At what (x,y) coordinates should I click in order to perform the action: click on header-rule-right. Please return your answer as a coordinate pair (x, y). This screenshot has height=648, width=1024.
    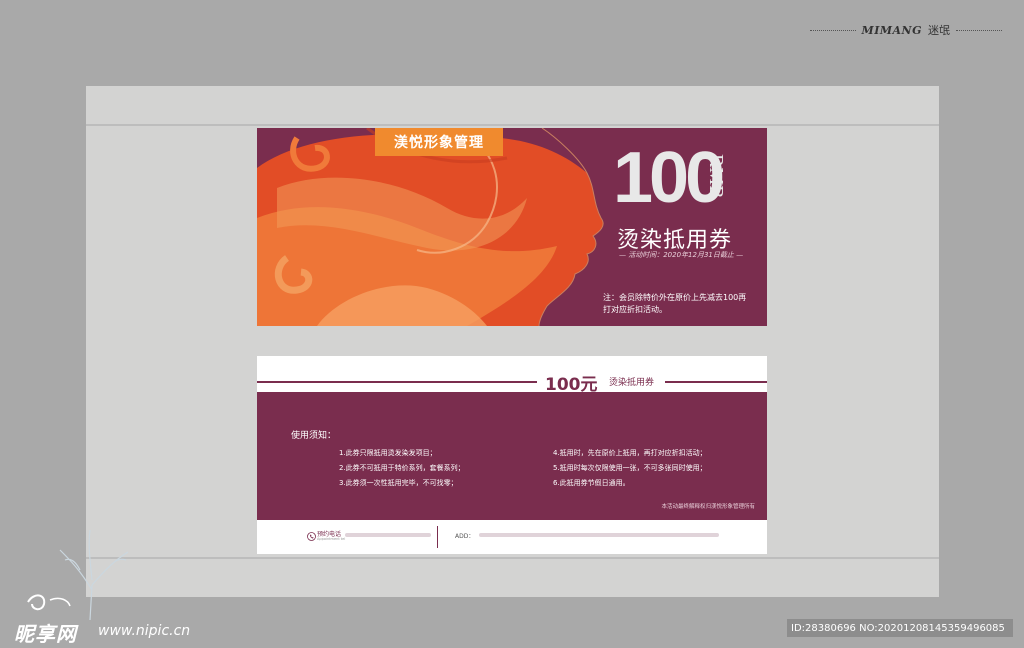
    Looking at the image, I should click on (716, 382).